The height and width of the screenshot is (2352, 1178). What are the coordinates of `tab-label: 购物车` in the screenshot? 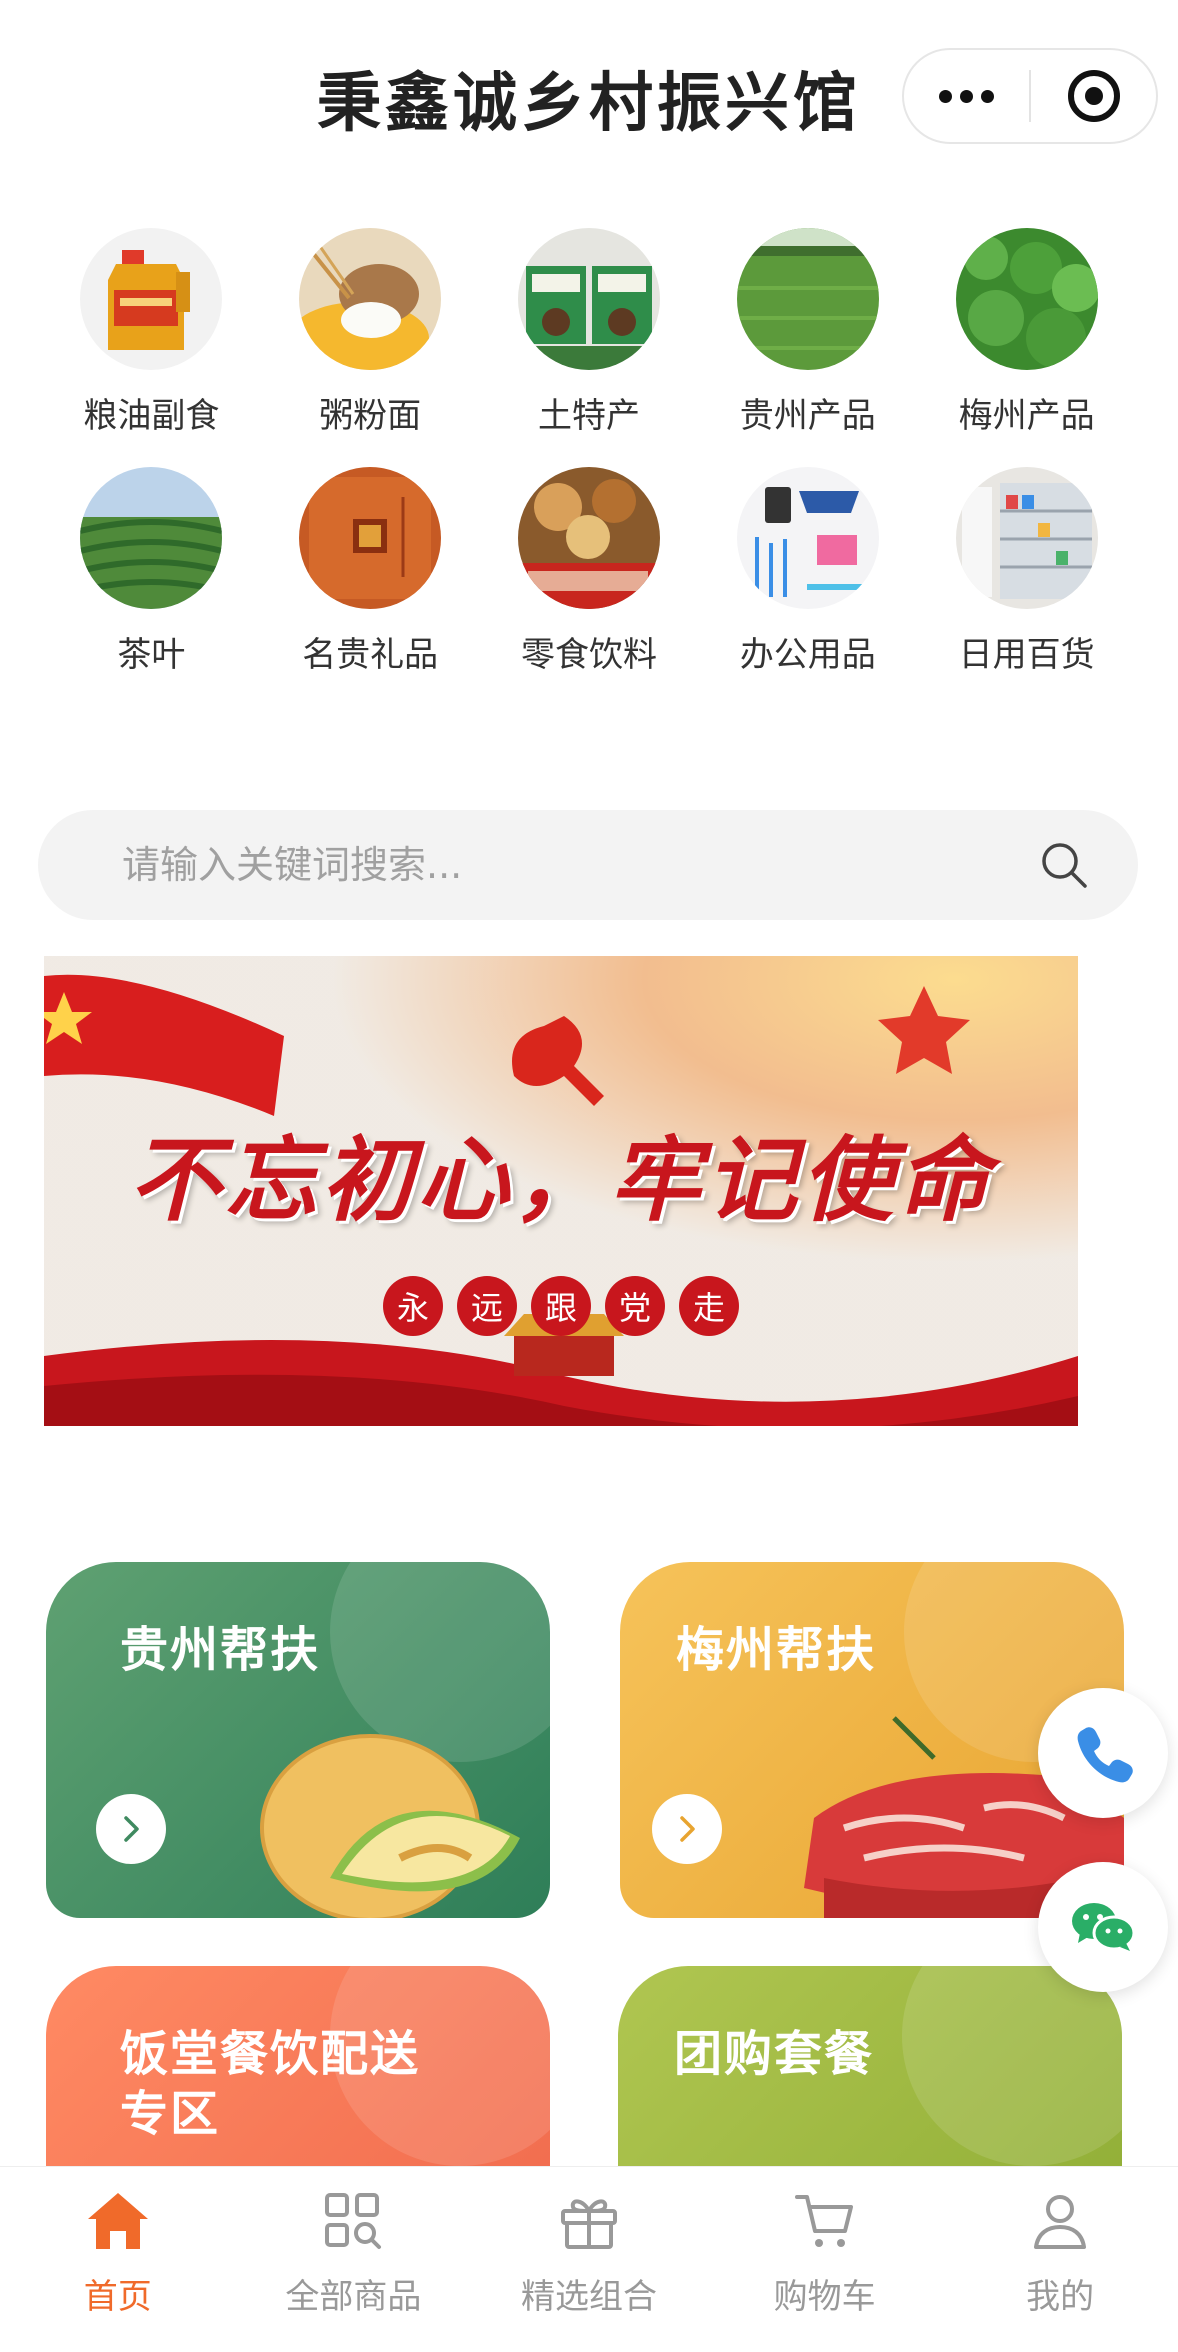 It's located at (824, 2297).